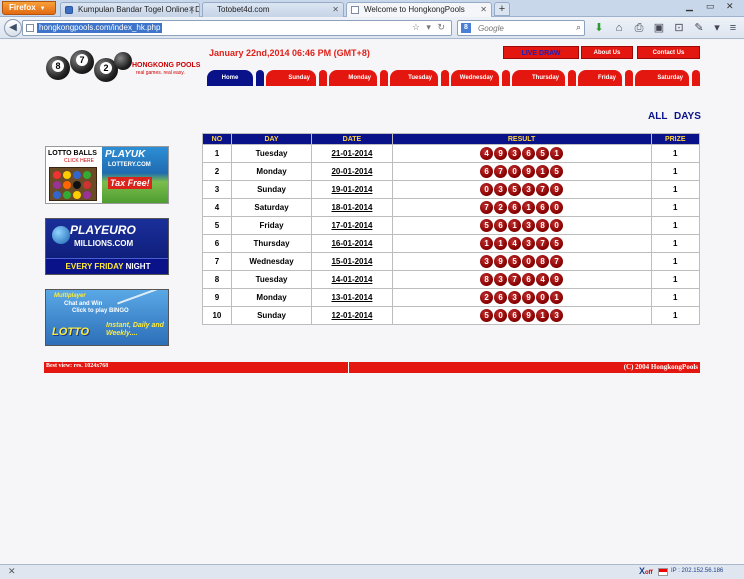  Describe the element at coordinates (271, 297) in the screenshot. I see `row-day: Monday` at that location.